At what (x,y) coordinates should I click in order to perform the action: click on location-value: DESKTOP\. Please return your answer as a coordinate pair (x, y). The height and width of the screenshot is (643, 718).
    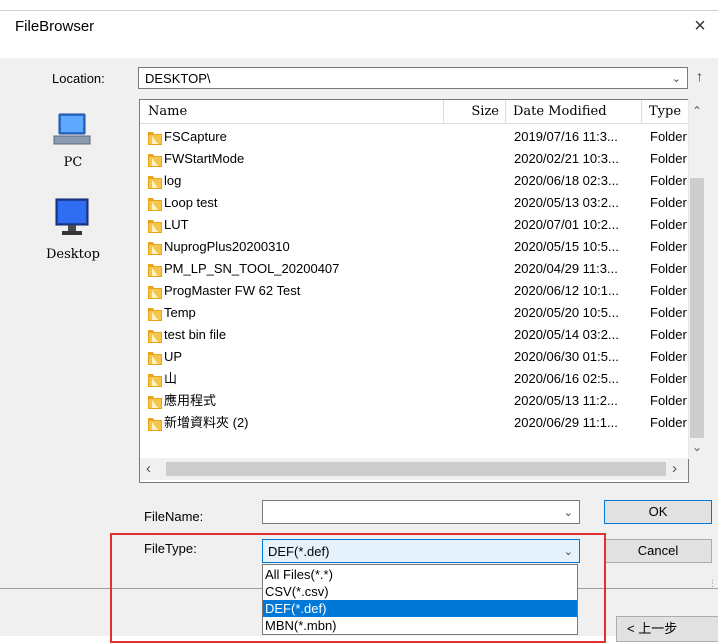
    Looking at the image, I should click on (178, 78).